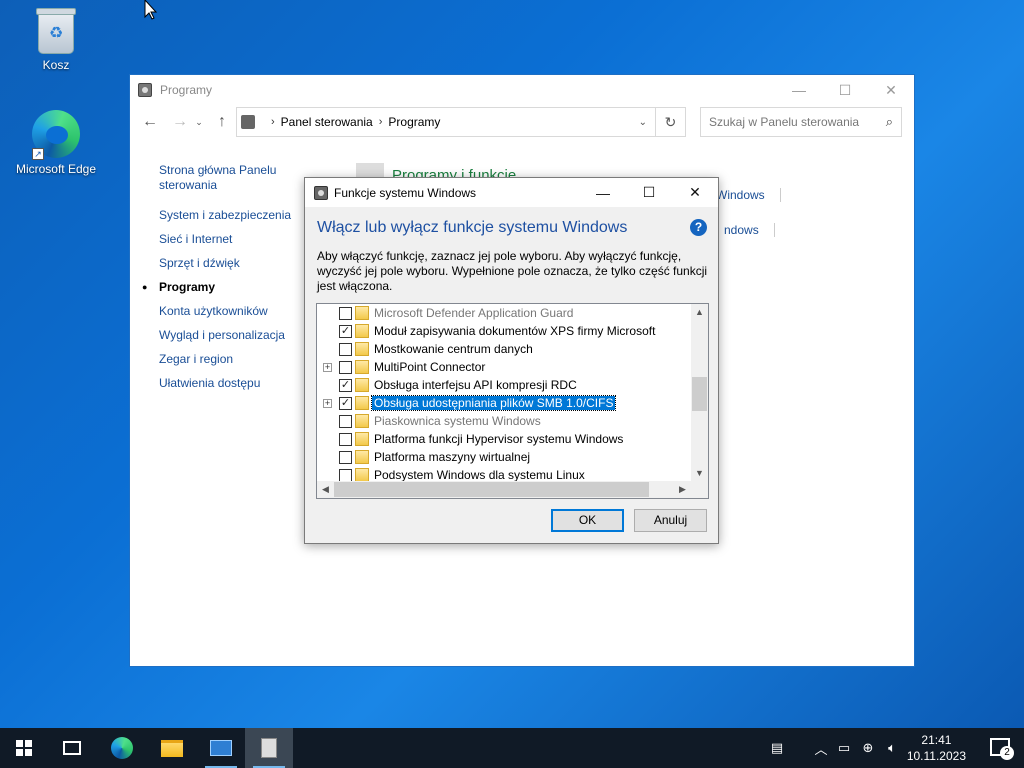 Image resolution: width=1024 pixels, height=768 pixels. Describe the element at coordinates (269, 748) in the screenshot. I see `taskbar-windows-features` at that location.